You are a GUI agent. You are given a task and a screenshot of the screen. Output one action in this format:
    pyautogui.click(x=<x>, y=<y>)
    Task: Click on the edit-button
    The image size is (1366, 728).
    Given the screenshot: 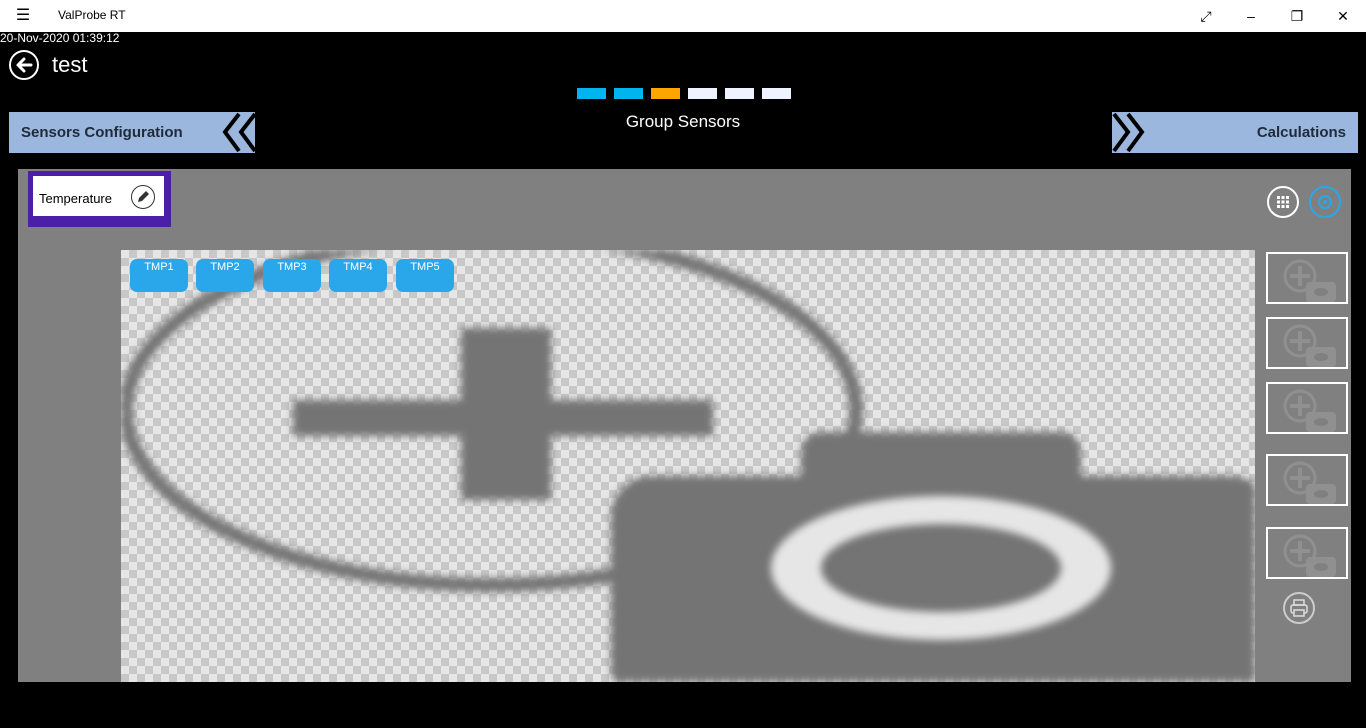 What is the action you would take?
    pyautogui.click(x=143, y=197)
    